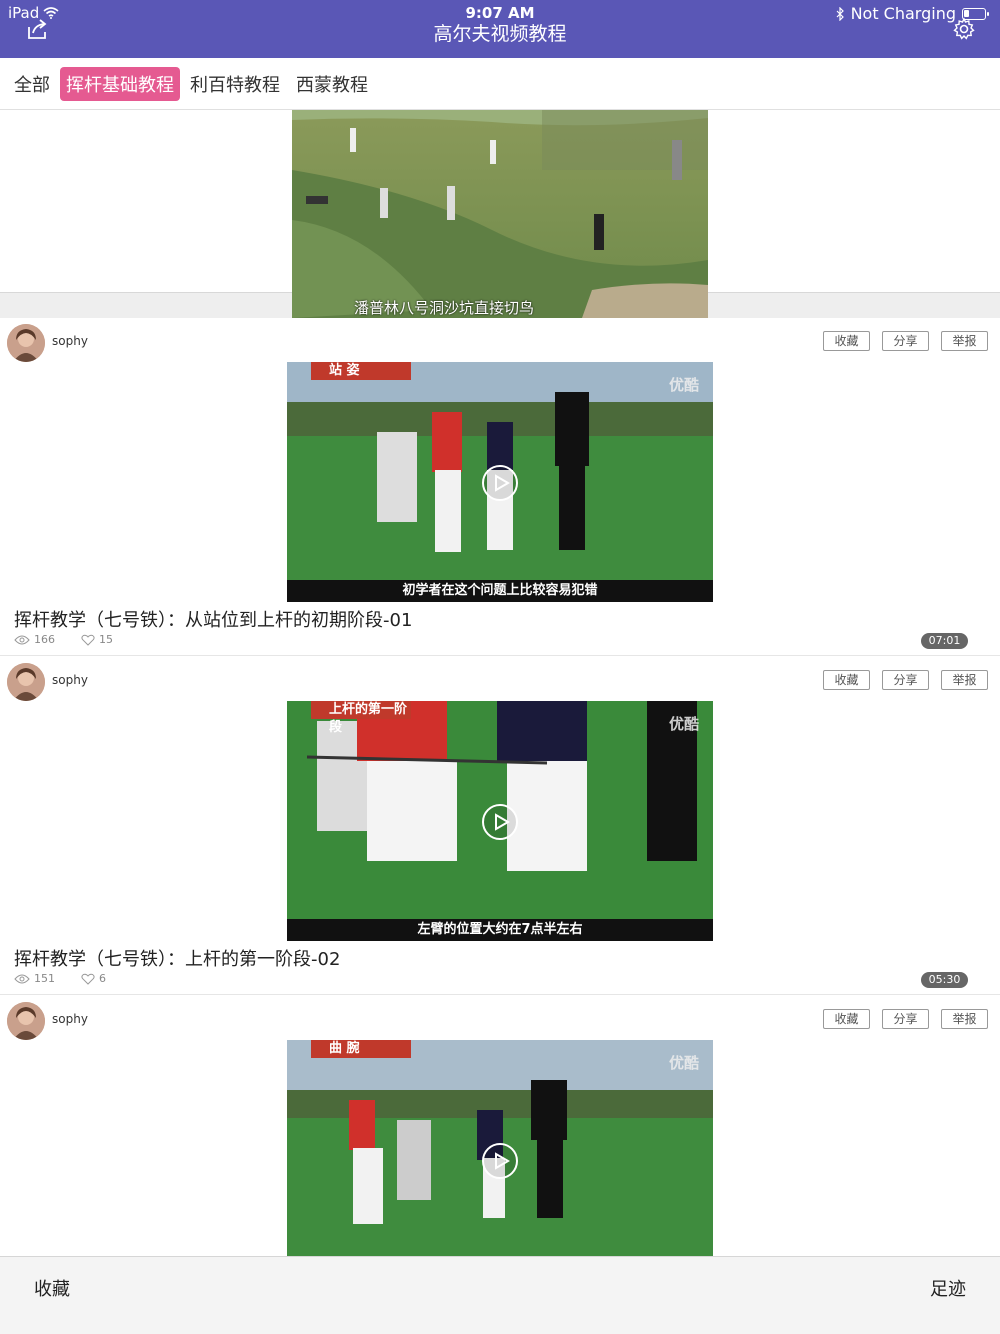 The image size is (1000, 1334). I want to click on video-thumbnail: 曲 腕 优酷, so click(500, 1148).